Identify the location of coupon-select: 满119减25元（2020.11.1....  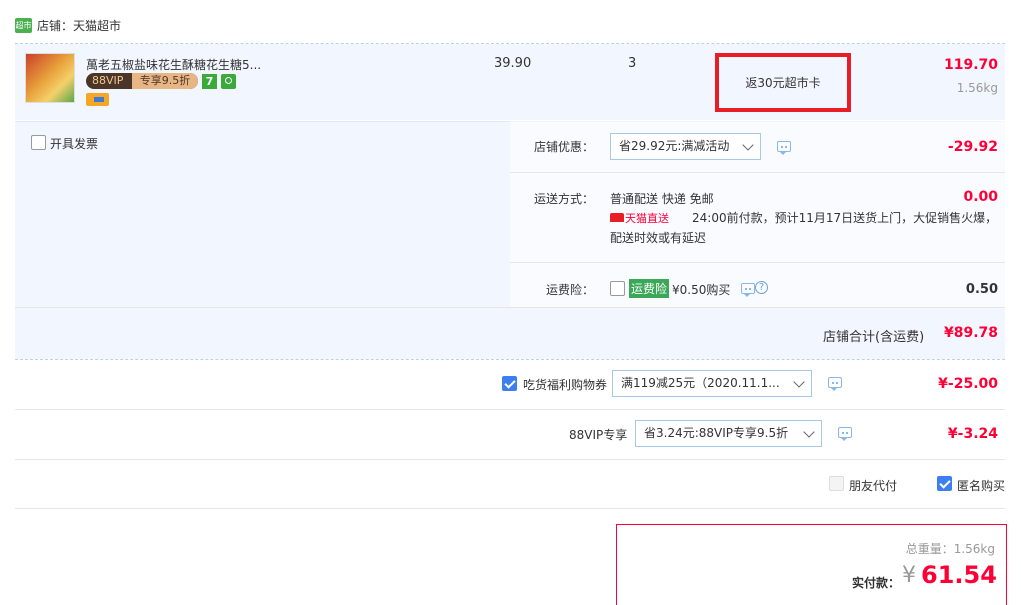
(712, 383).